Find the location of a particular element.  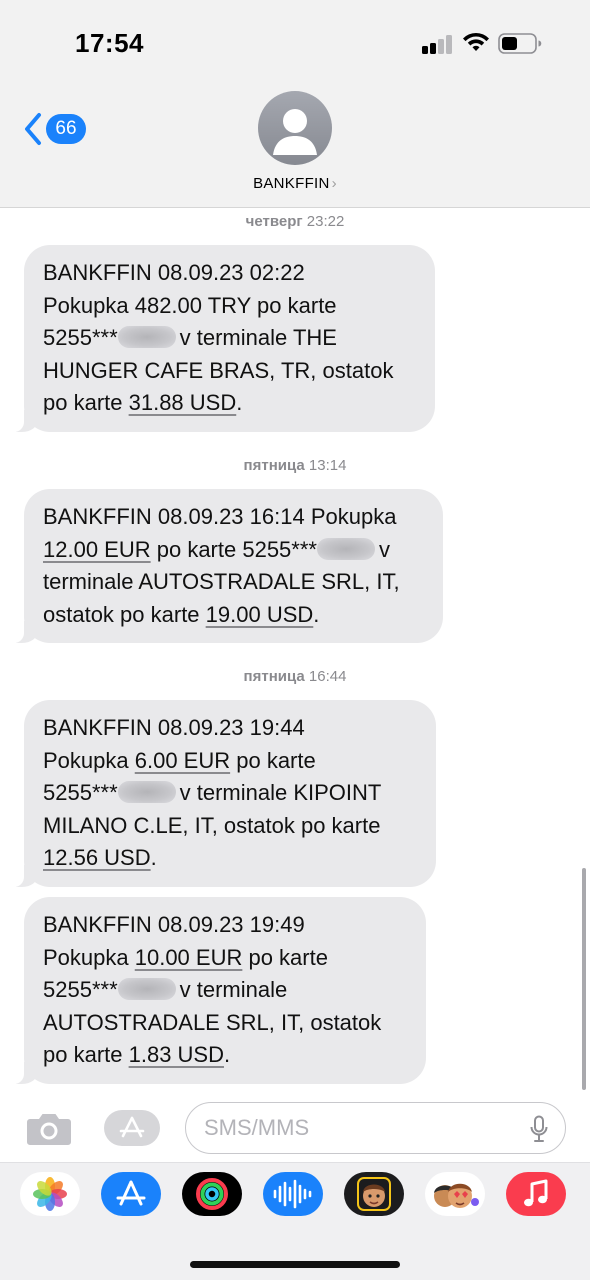

amount-link: 31.88 USD is located at coordinates (183, 402).